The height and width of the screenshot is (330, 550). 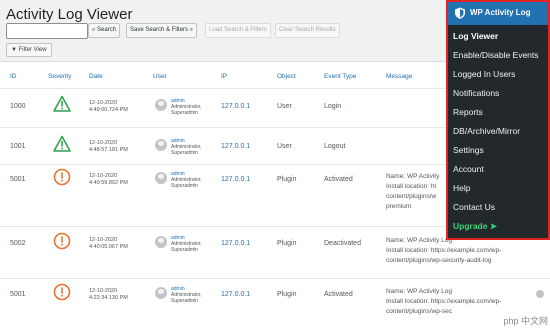 I want to click on filter-view-label: Filter View, so click(x=32, y=50).